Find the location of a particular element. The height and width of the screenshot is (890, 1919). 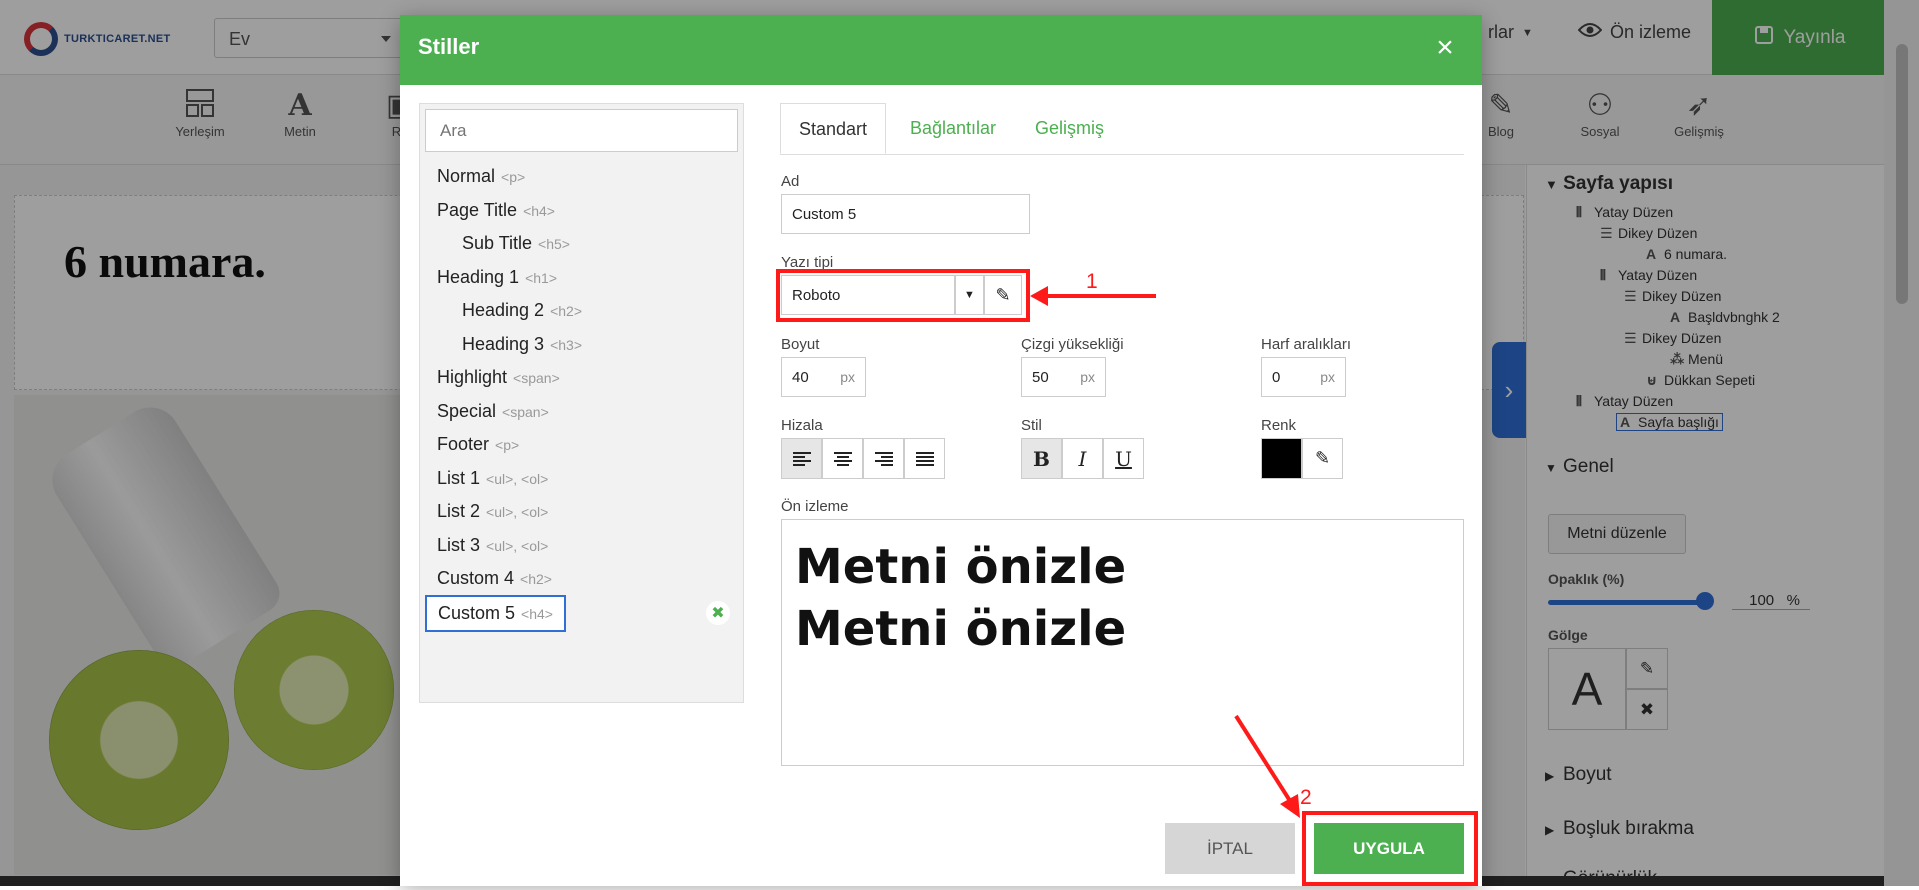

style-item: Sub Title <h5> is located at coordinates (516, 243).